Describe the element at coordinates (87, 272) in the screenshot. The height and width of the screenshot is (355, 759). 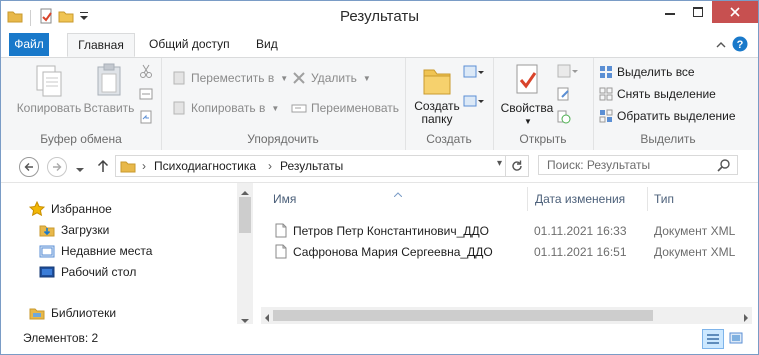
I see `nav-item-desktop: Рабочий стол` at that location.